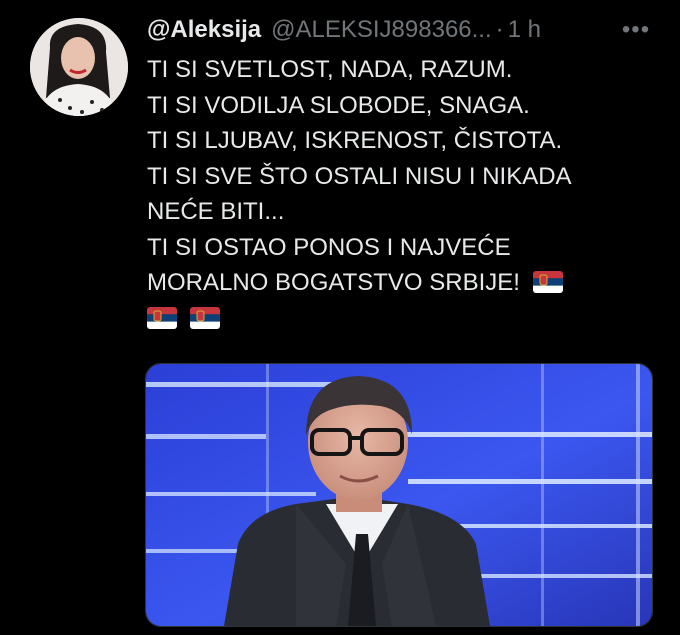  I want to click on avatar, so click(79, 67).